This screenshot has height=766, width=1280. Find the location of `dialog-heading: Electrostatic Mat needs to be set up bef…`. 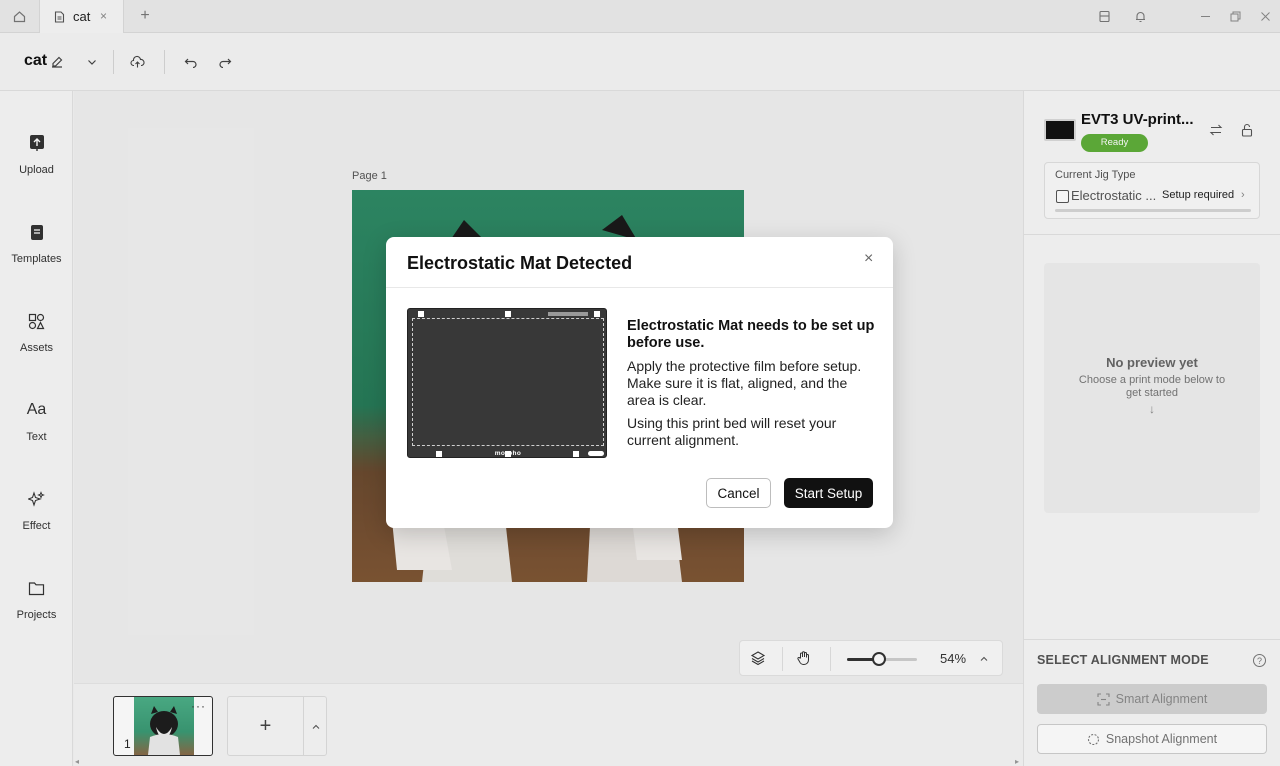

dialog-heading: Electrostatic Mat needs to be set up bef… is located at coordinates (751, 334).